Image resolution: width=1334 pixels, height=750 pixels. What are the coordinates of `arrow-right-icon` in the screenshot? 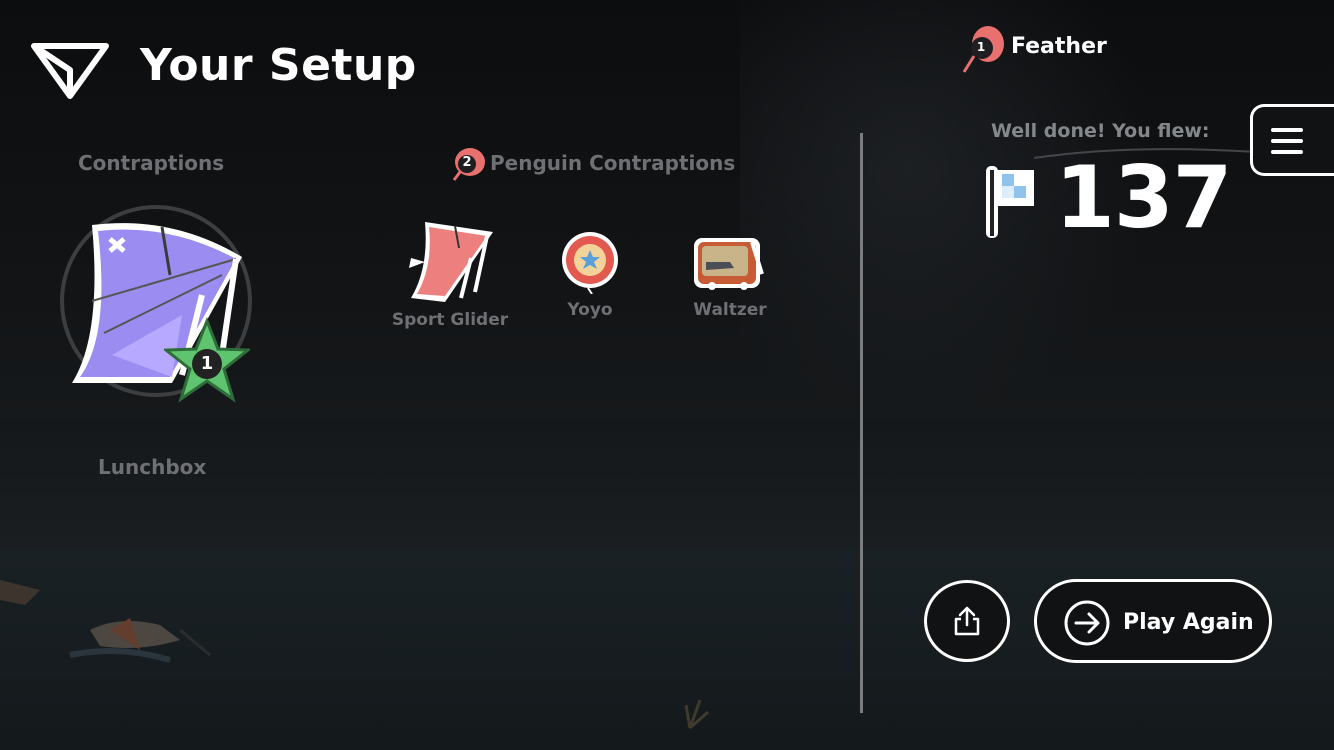 It's located at (1087, 623).